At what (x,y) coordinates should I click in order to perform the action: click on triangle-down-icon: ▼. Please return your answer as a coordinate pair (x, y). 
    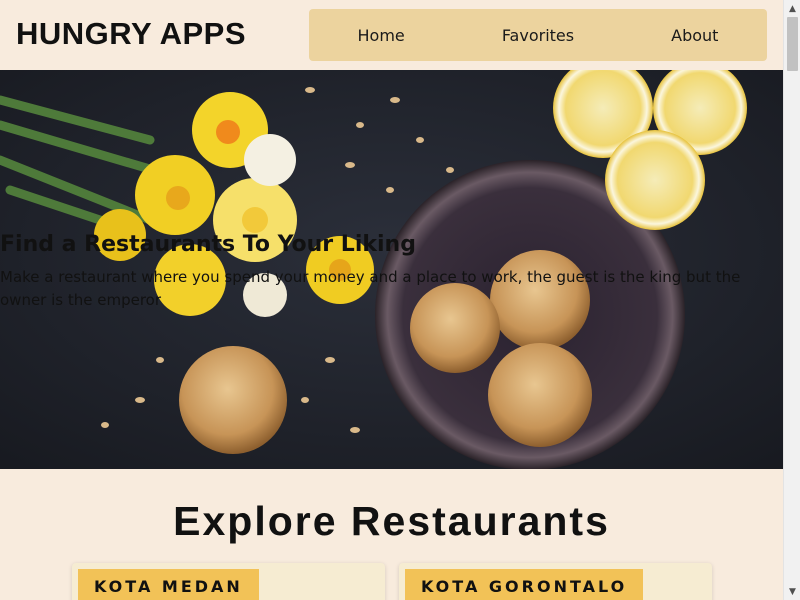
    Looking at the image, I should click on (792, 591).